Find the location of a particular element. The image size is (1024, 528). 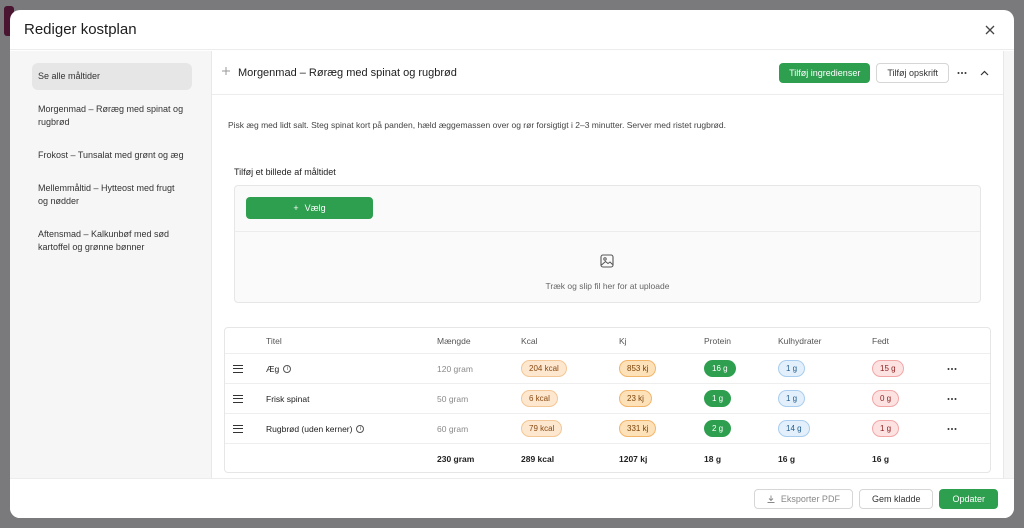

ingredient-title: Frisk spinat is located at coordinates (288, 398).